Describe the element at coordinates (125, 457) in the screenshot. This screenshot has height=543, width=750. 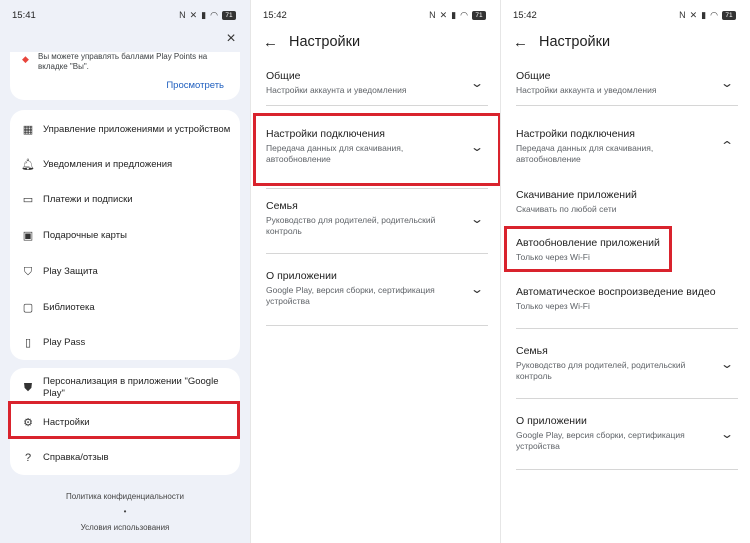
I see `menu-item-help: ? Справка/отзыв` at that location.